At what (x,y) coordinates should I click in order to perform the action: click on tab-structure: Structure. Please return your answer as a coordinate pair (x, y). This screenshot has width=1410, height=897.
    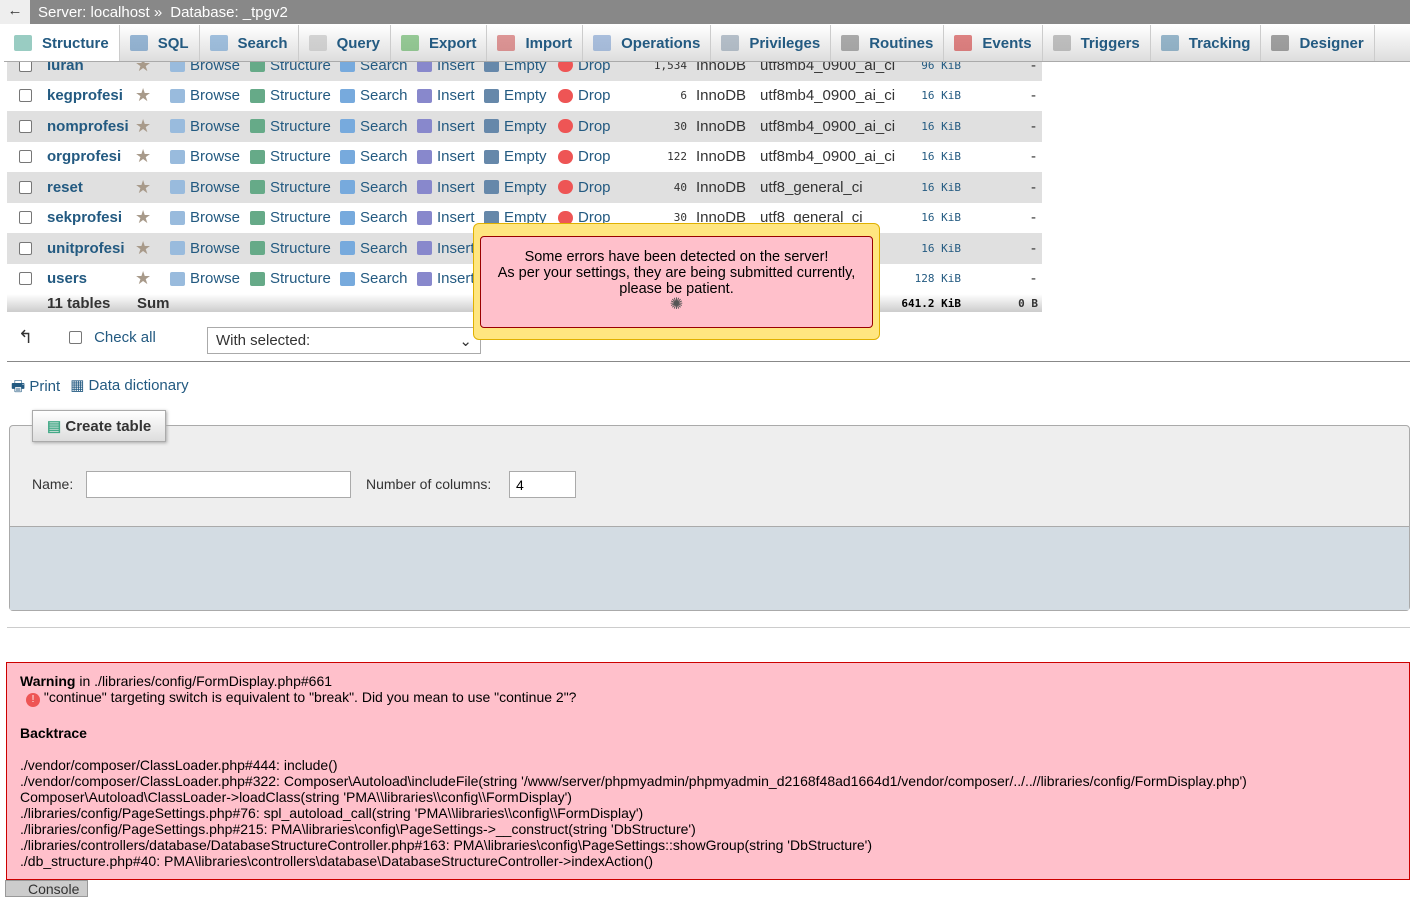
    Looking at the image, I should click on (62, 43).